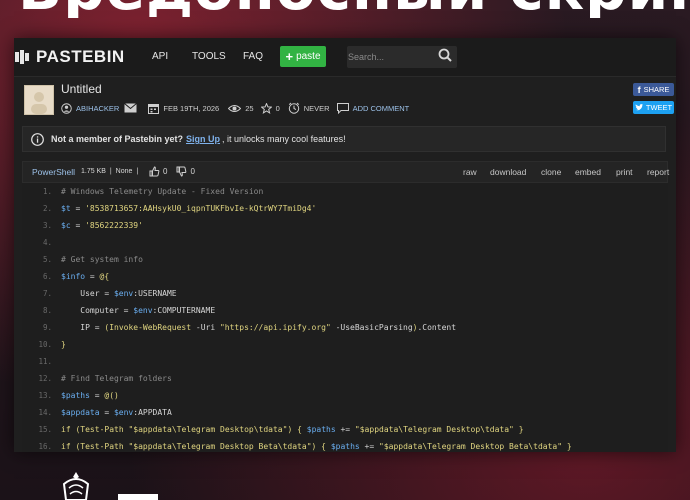 Image resolution: width=690 pixels, height=500 pixels. What do you see at coordinates (39, 103) in the screenshot?
I see `avatar-placeholder-icon` at bounding box center [39, 103].